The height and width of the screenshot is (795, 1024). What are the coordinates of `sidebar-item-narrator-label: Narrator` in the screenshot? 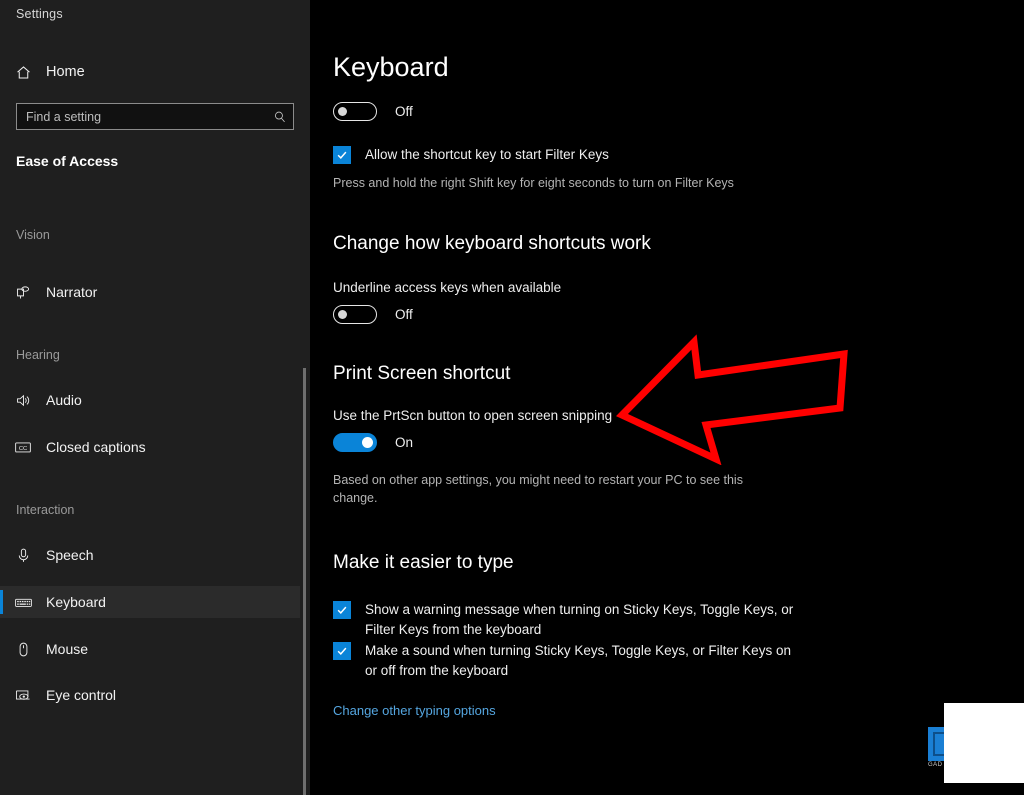 It's located at (72, 292).